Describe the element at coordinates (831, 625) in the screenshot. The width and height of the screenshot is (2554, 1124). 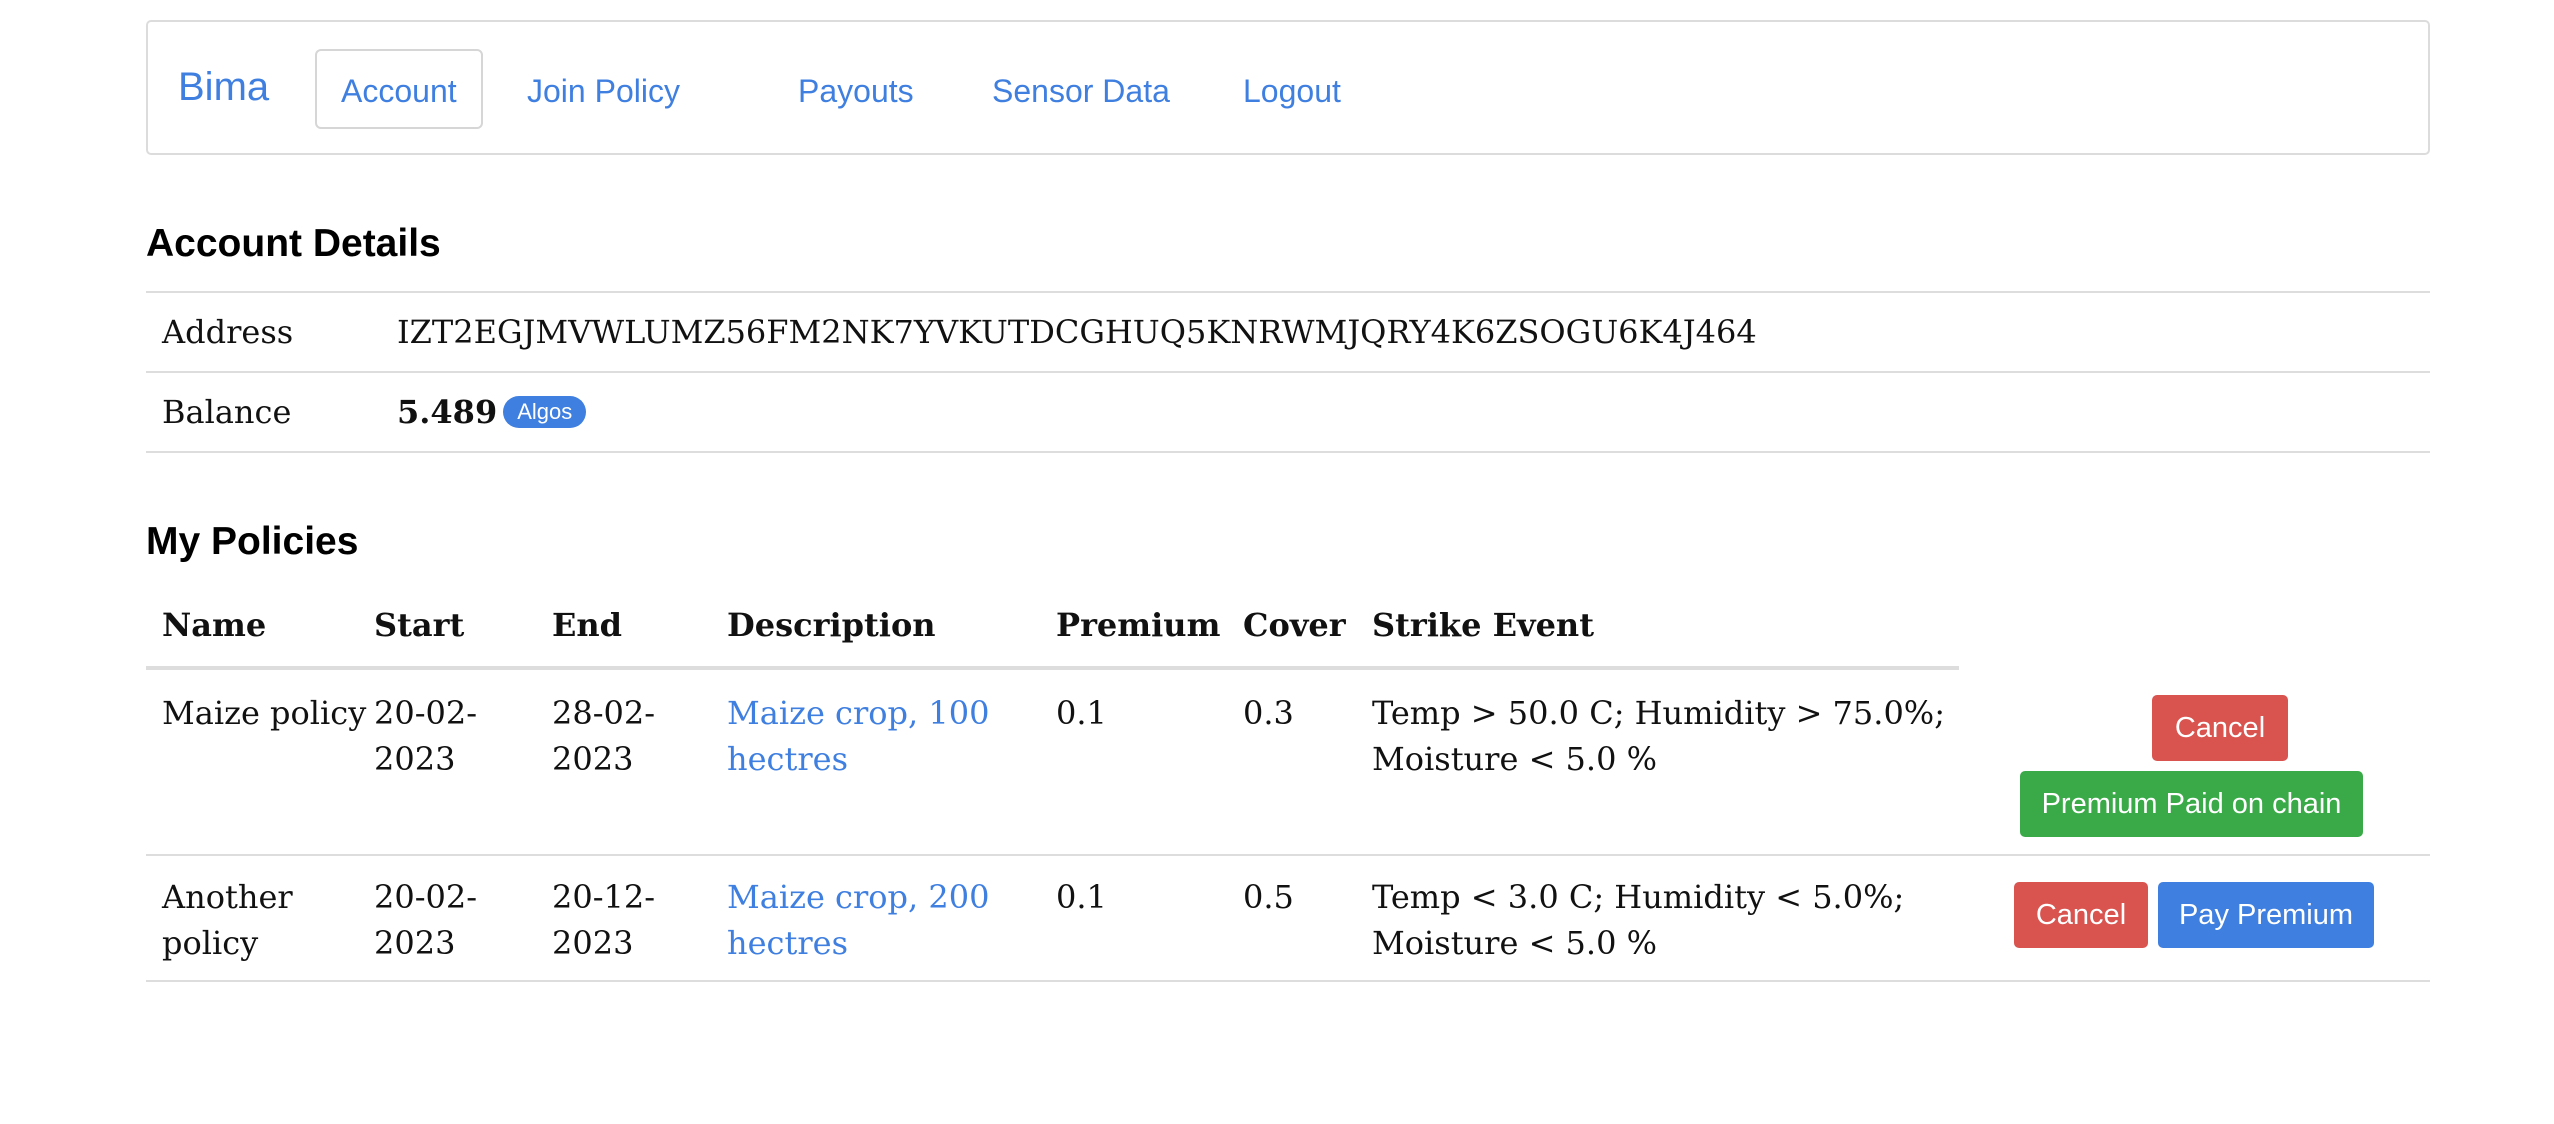
I see `column-header-description: Description` at that location.